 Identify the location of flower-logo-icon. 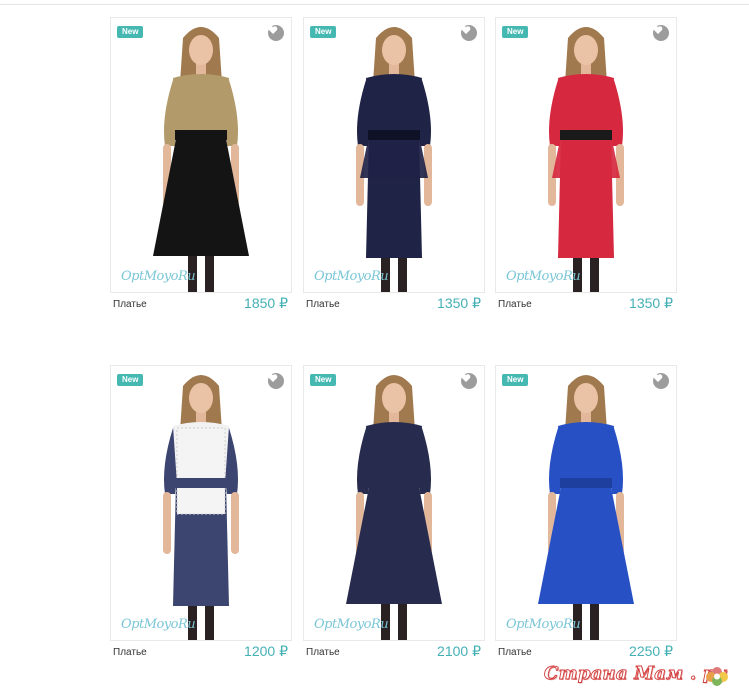
(717, 676).